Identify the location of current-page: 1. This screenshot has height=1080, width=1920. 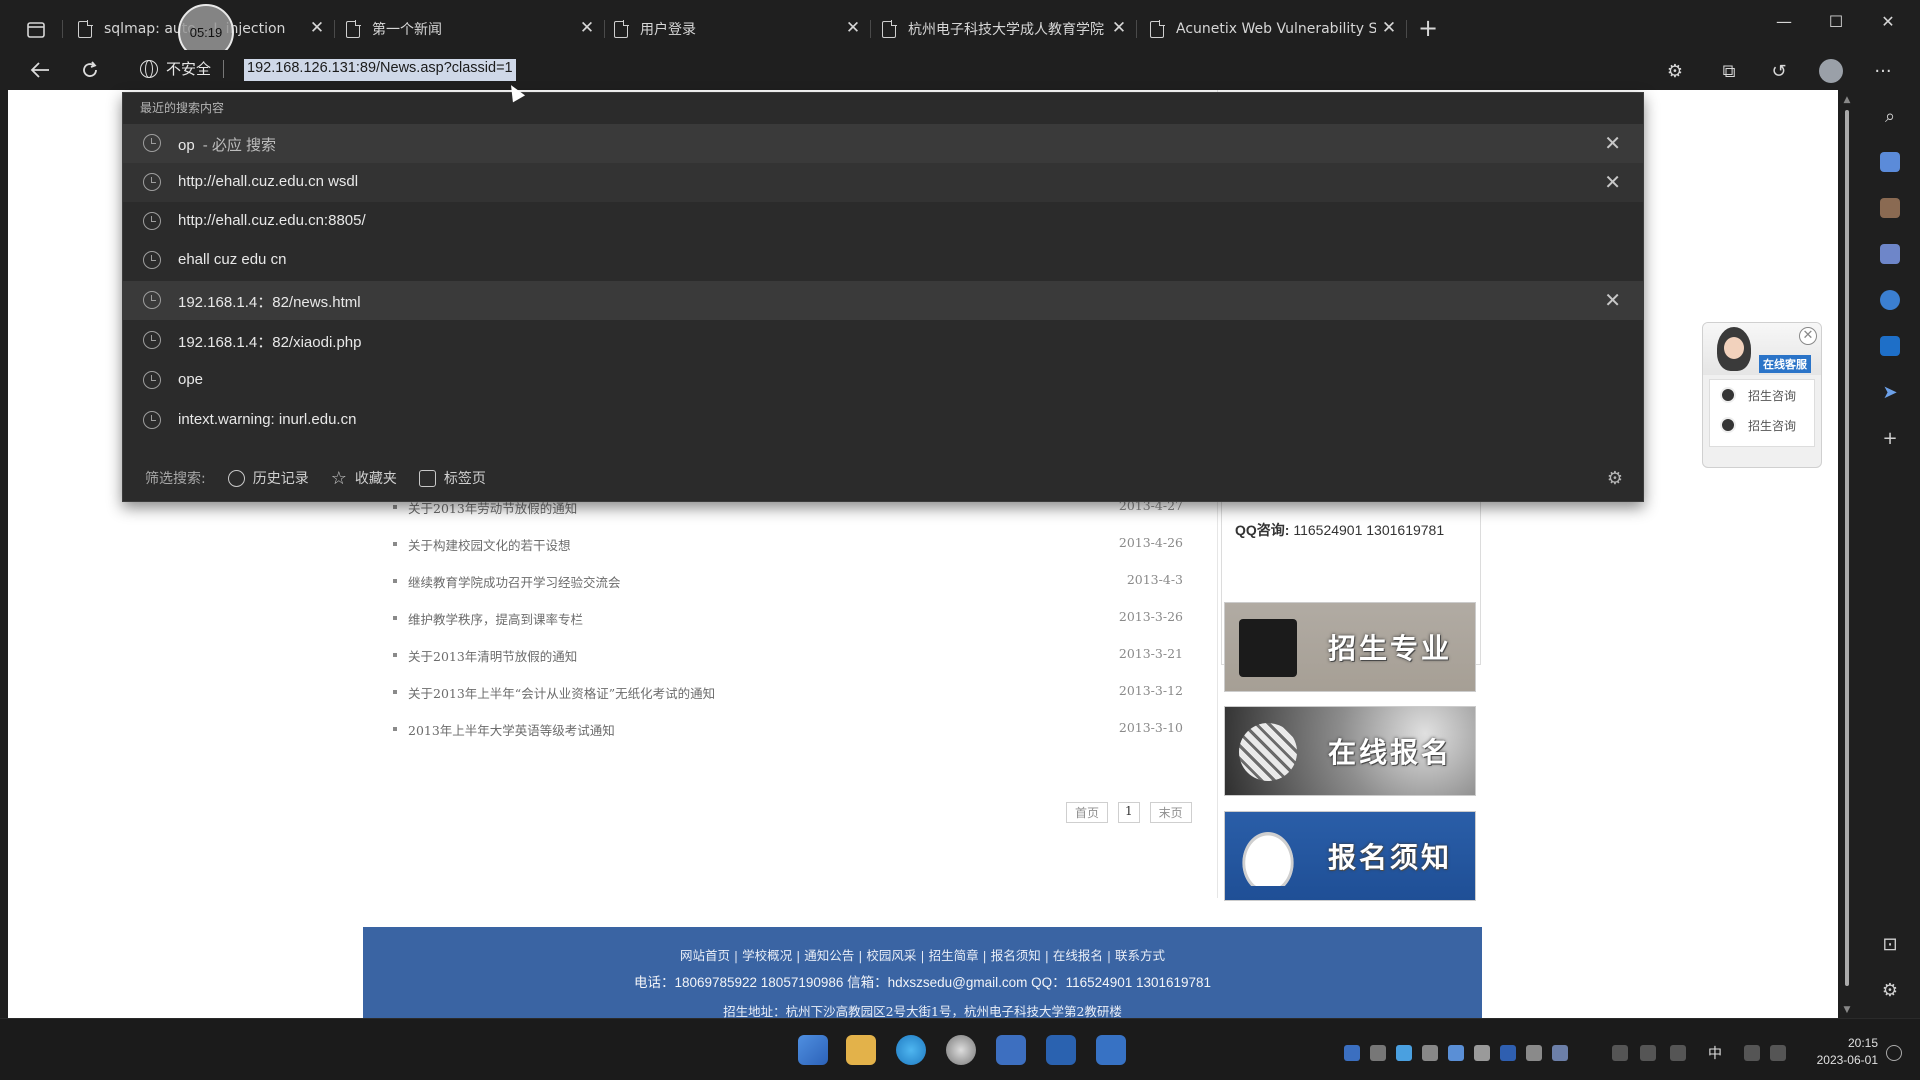
(1129, 812).